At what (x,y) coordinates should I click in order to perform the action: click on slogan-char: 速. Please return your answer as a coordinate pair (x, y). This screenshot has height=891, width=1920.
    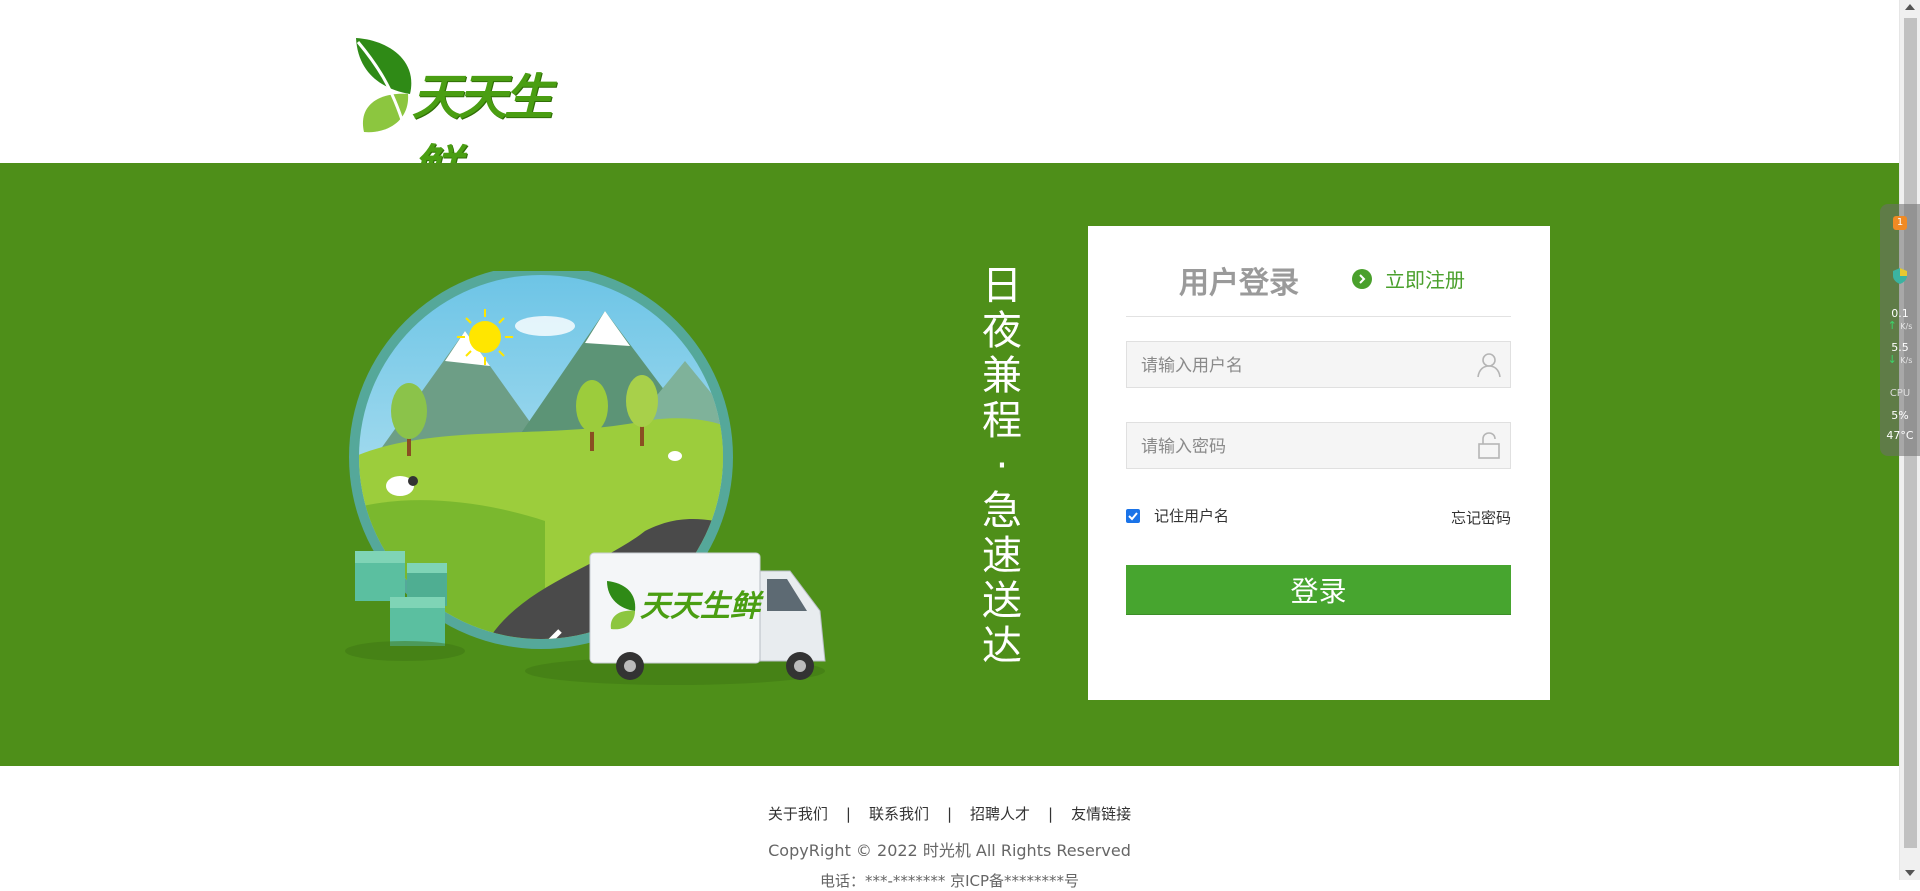
    Looking at the image, I should click on (1002, 556).